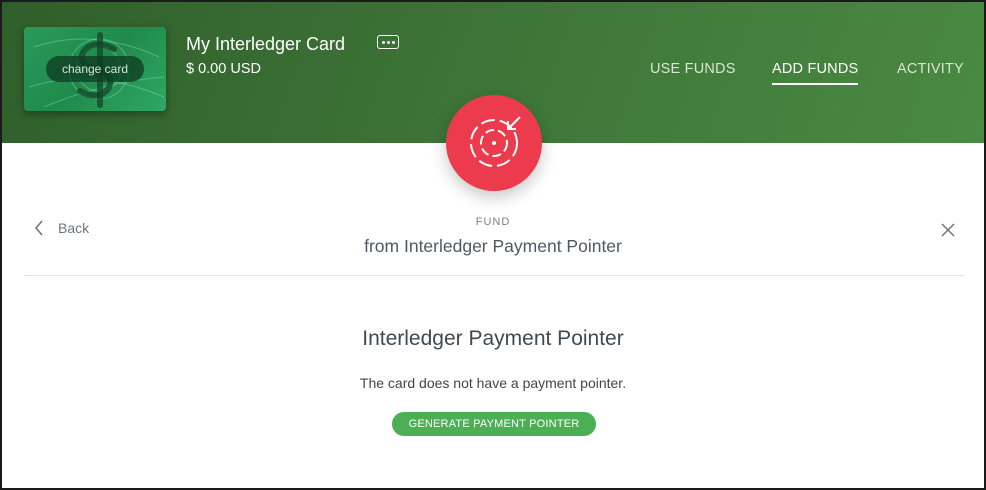 This screenshot has height=490, width=986. Describe the element at coordinates (948, 230) in the screenshot. I see `close-icon` at that location.